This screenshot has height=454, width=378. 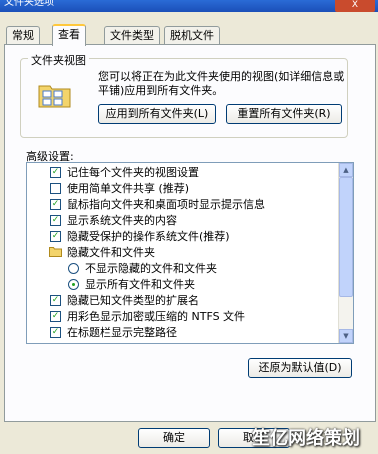 What do you see at coordinates (284, 114) in the screenshot?
I see `reset-all-folders-button: 重置所有文件夹(R)` at bounding box center [284, 114].